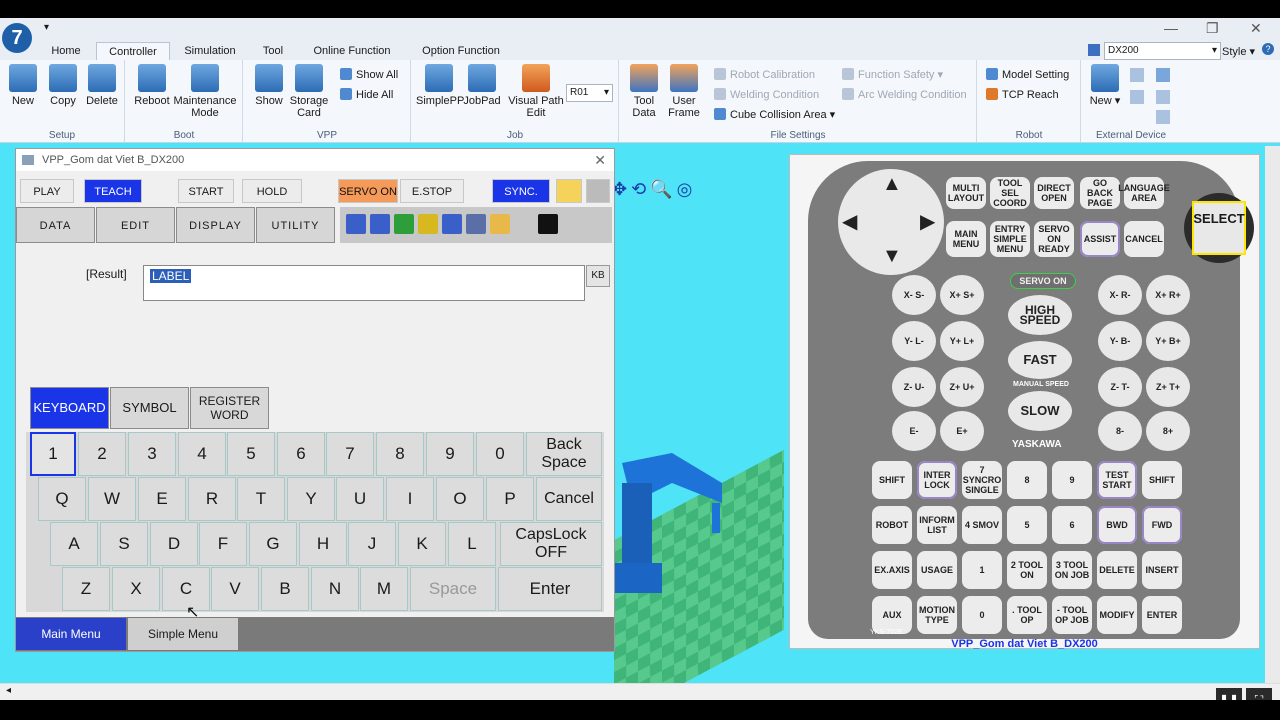 This screenshot has width=1280, height=720. Describe the element at coordinates (285, 589) in the screenshot. I see `key-b: B` at that location.